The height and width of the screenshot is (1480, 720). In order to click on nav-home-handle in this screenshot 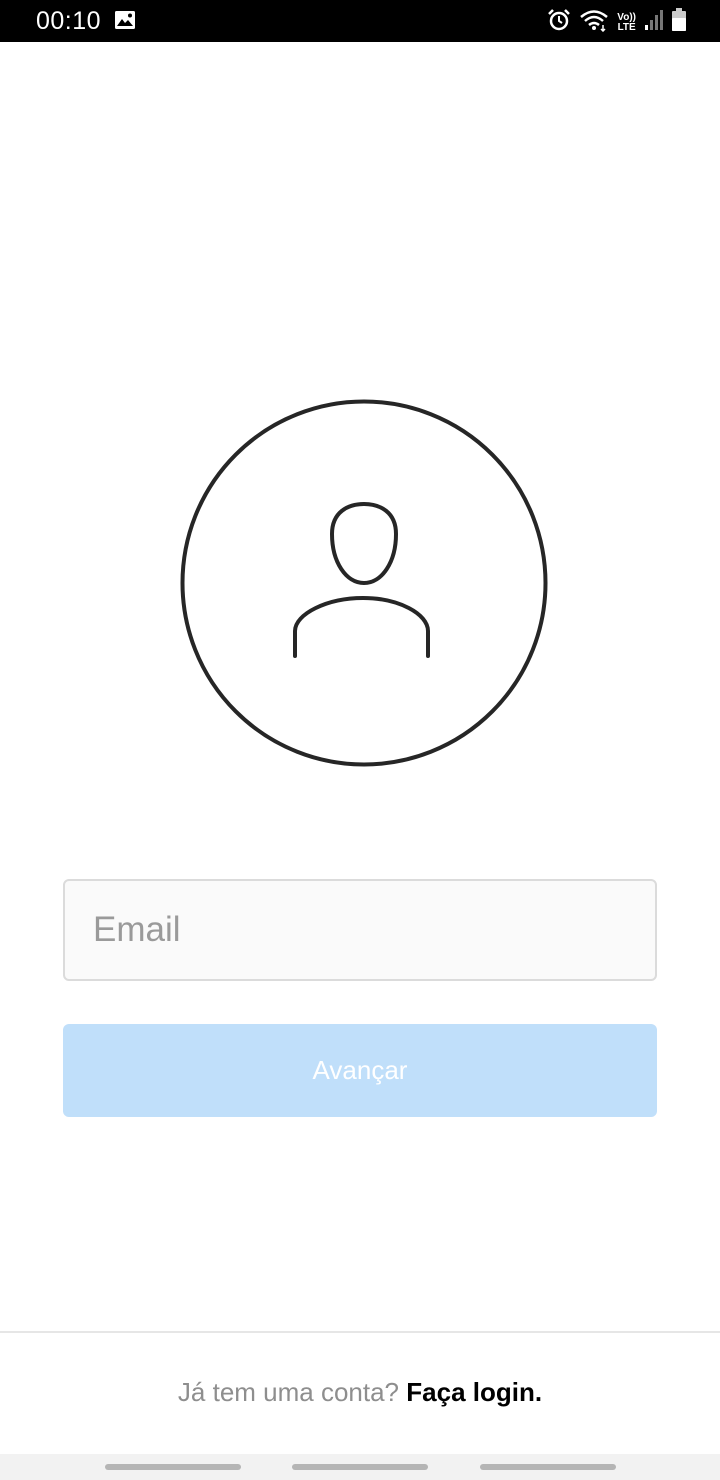, I will do `click(360, 1467)`.